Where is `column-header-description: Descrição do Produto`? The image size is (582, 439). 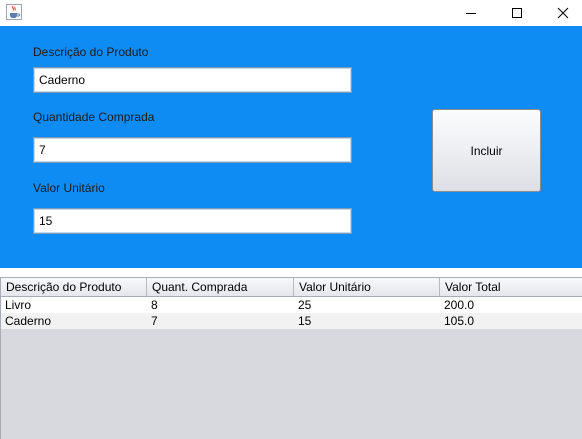 column-header-description: Descrição do Produto is located at coordinates (74, 287).